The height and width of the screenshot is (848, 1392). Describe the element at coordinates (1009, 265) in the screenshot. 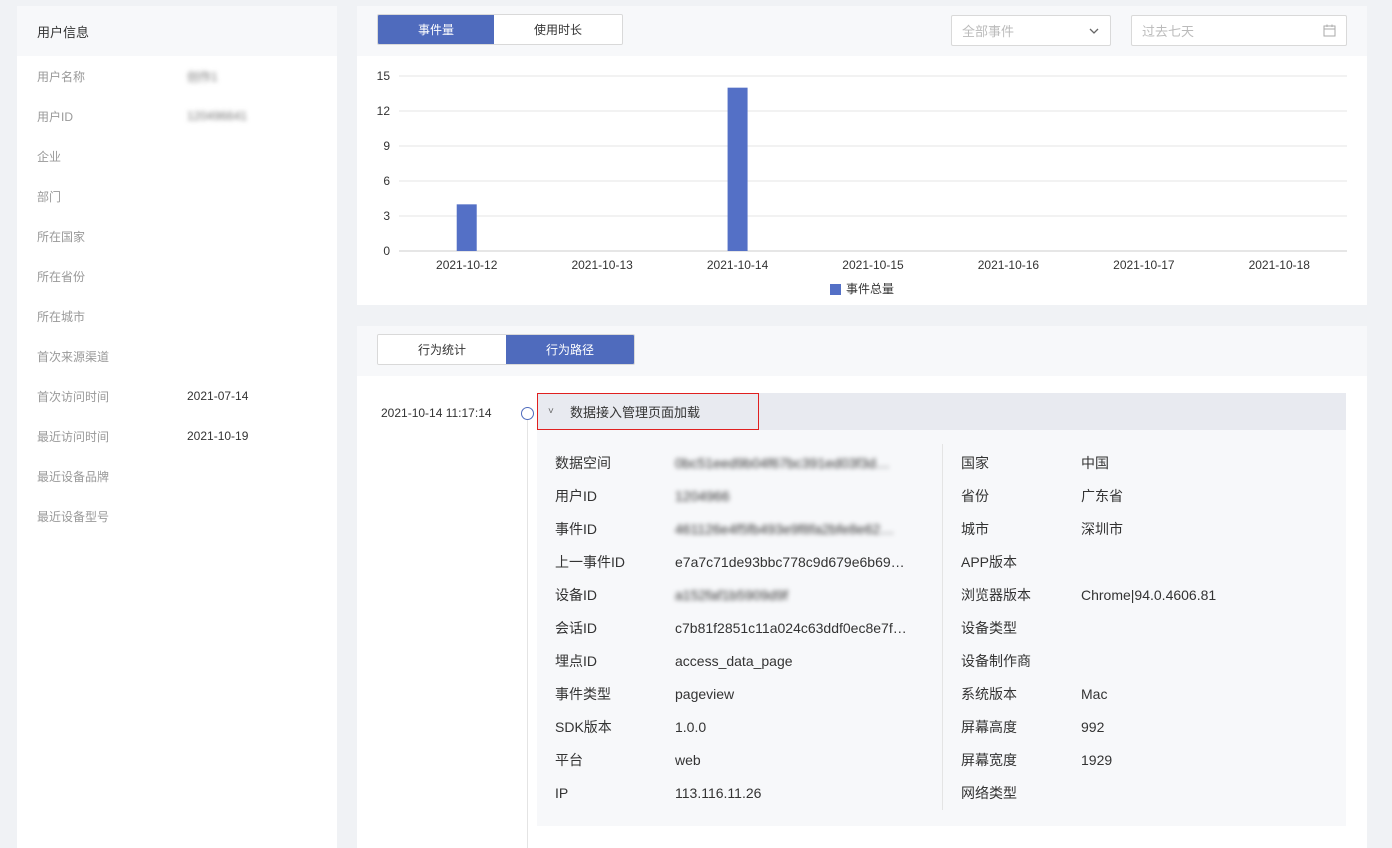

I see `x-tick-label: 2021-10-16` at that location.